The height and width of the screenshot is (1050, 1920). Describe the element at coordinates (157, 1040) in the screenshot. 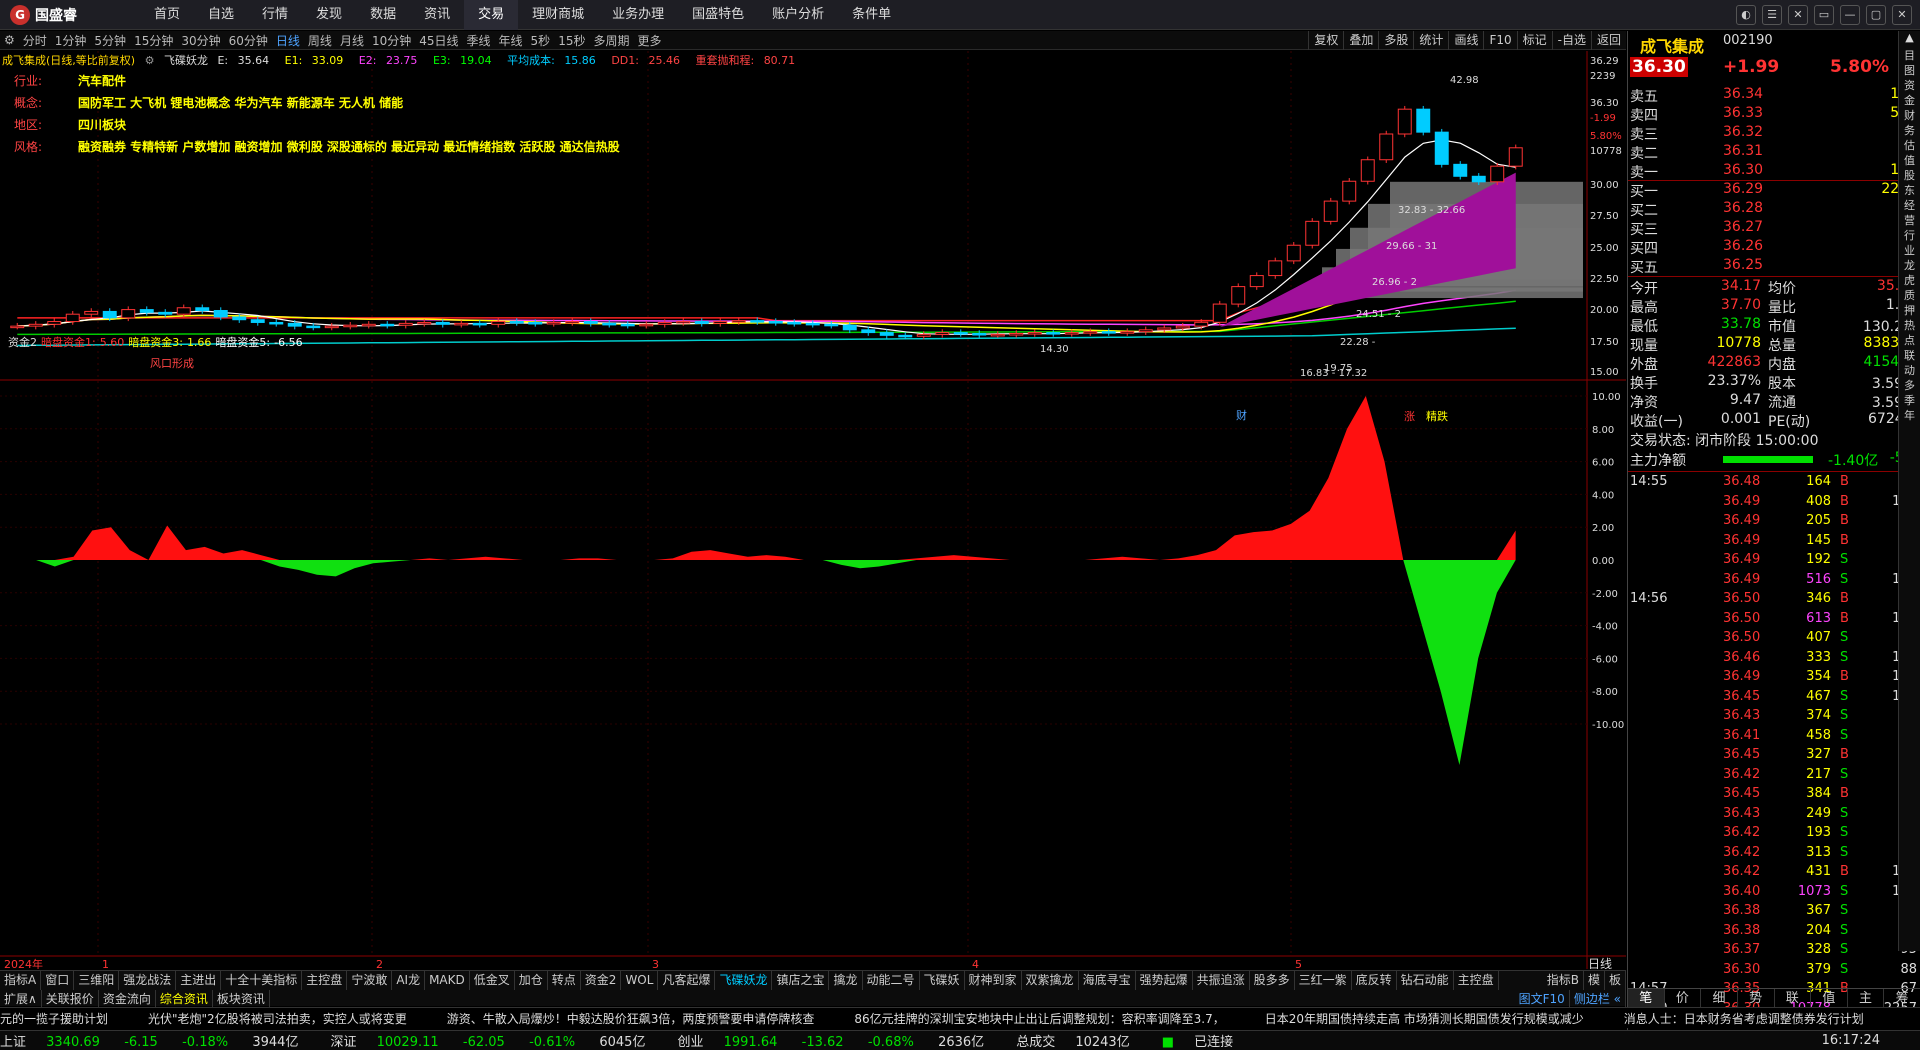

I see `sh-index: 上证 3340.69 -6.15 -0.18% 3944亿` at that location.